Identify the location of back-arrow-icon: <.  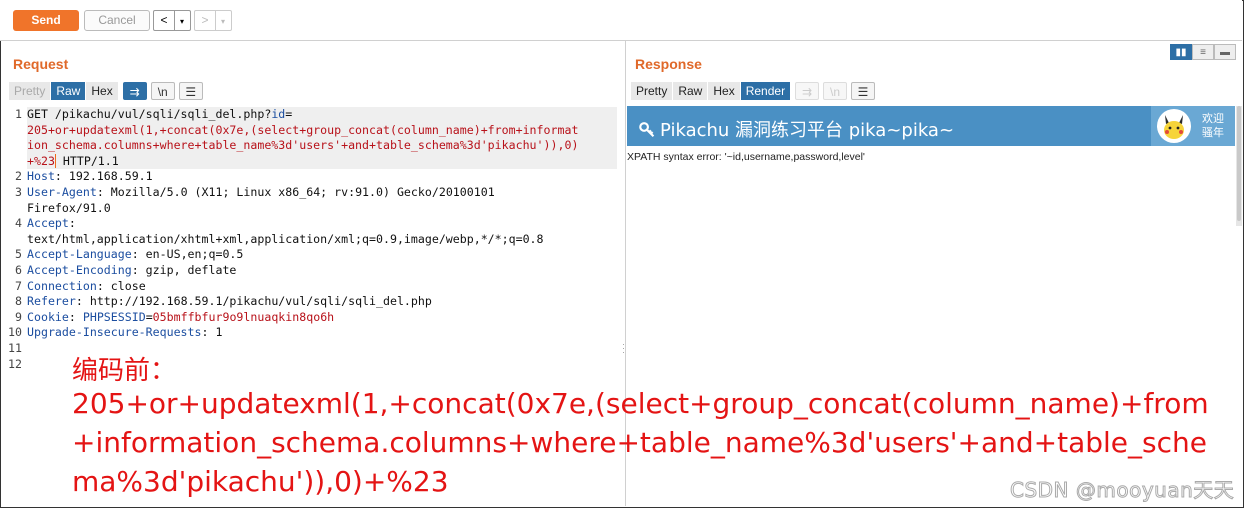
(164, 20).